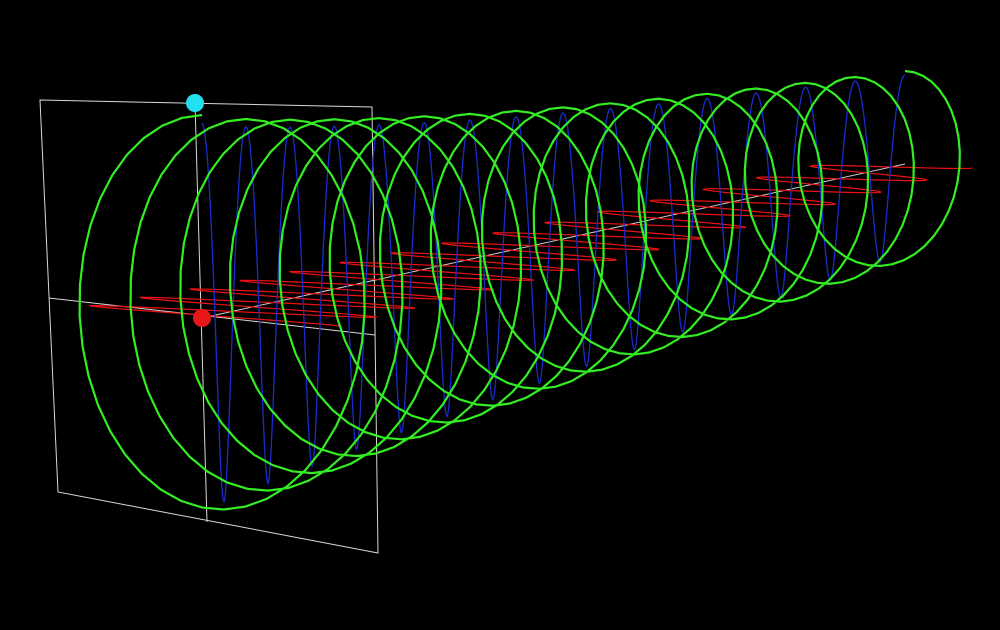 This screenshot has height=630, width=1000. Describe the element at coordinates (202, 318) in the screenshot. I see `horizontal-marker-icon` at that location.